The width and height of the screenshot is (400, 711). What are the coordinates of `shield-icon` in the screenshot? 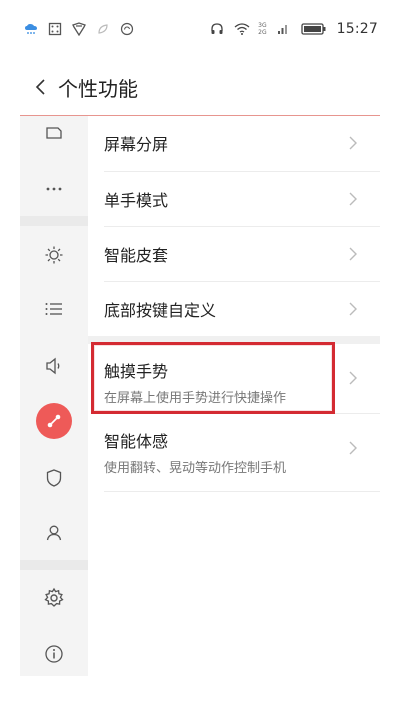 It's located at (54, 478).